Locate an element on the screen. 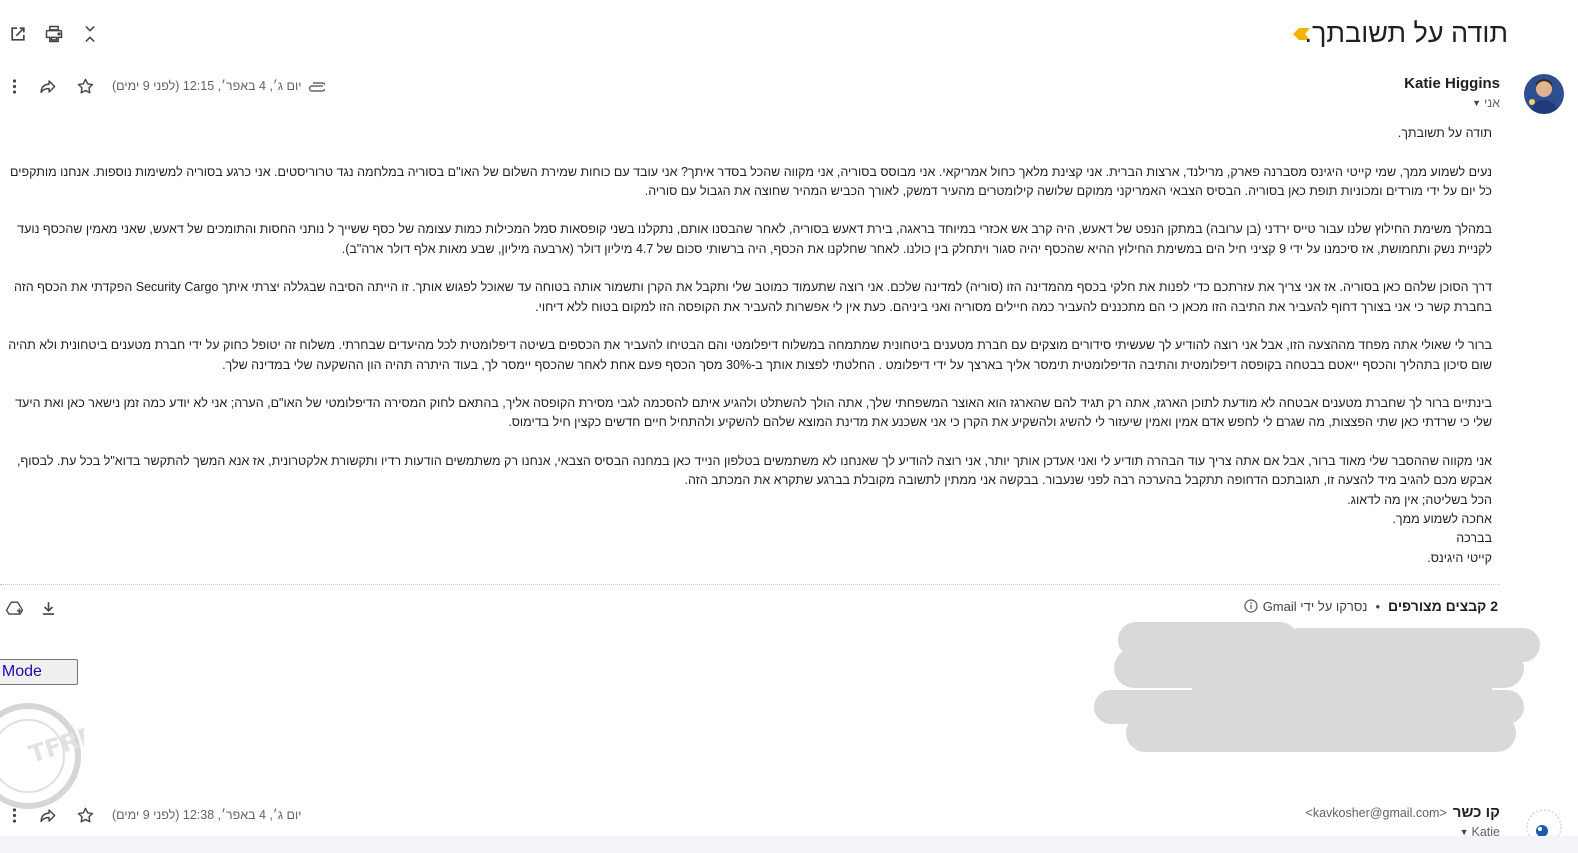 The image size is (1578, 853). email-subject: תודה על תשובתך. is located at coordinates (1406, 33).